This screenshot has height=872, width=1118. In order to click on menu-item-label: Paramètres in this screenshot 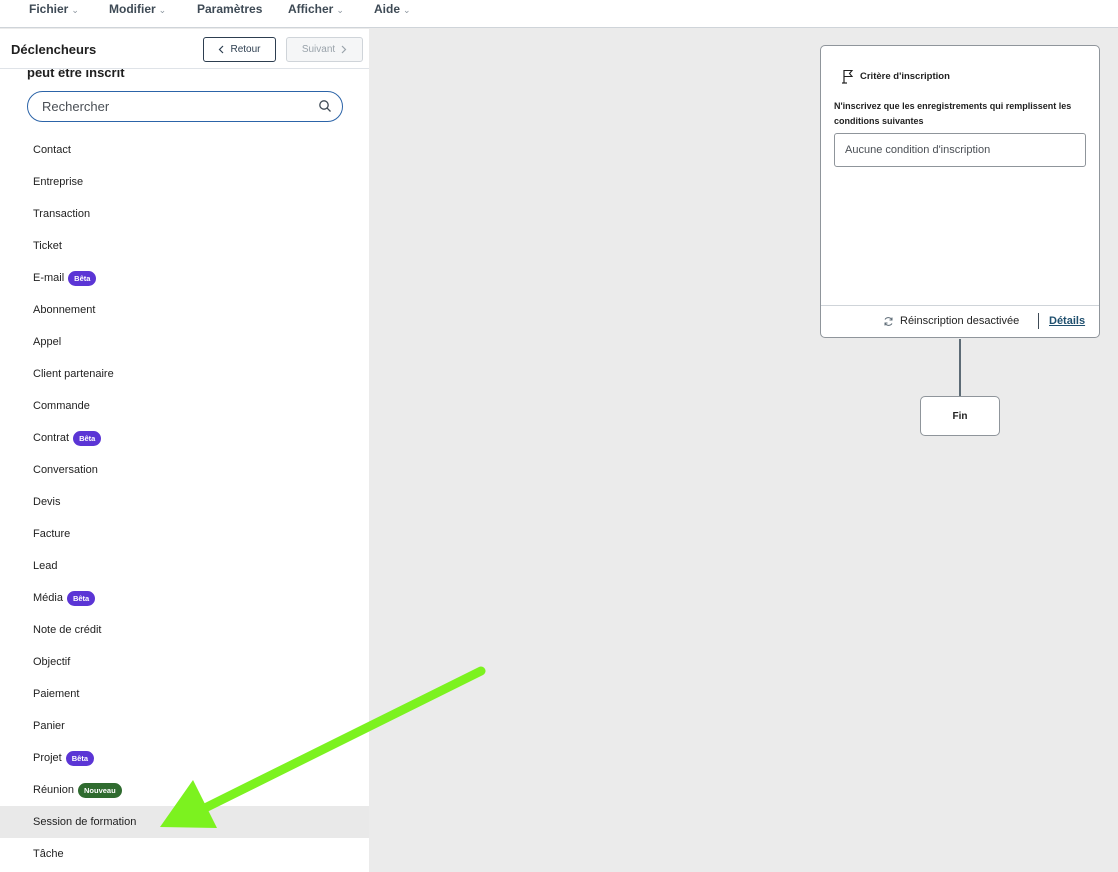, I will do `click(230, 9)`.